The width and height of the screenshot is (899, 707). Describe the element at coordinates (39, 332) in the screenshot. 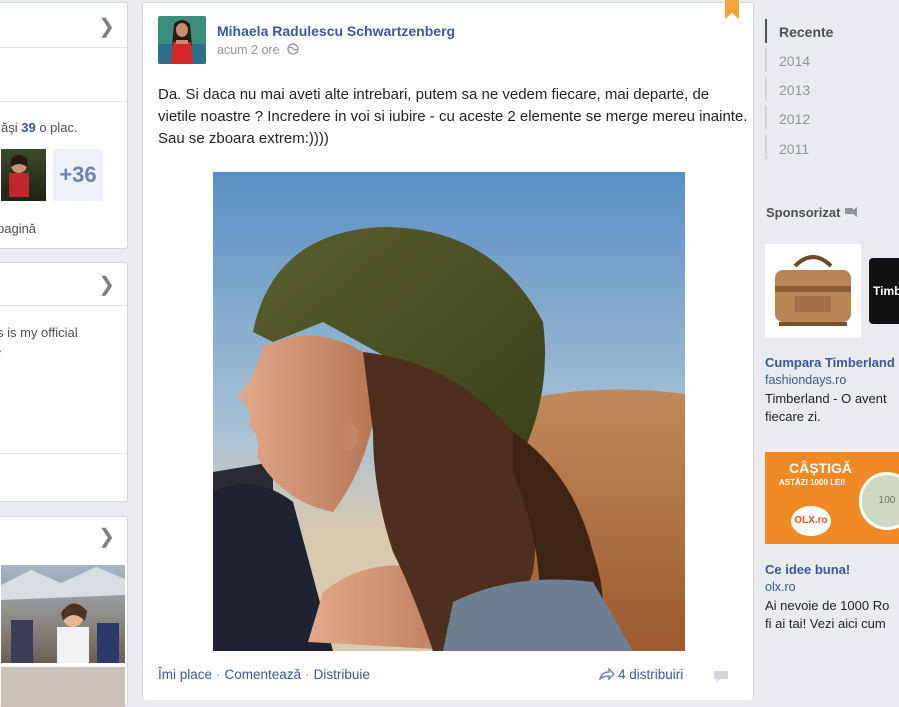

I see `about-text: s is my official` at that location.